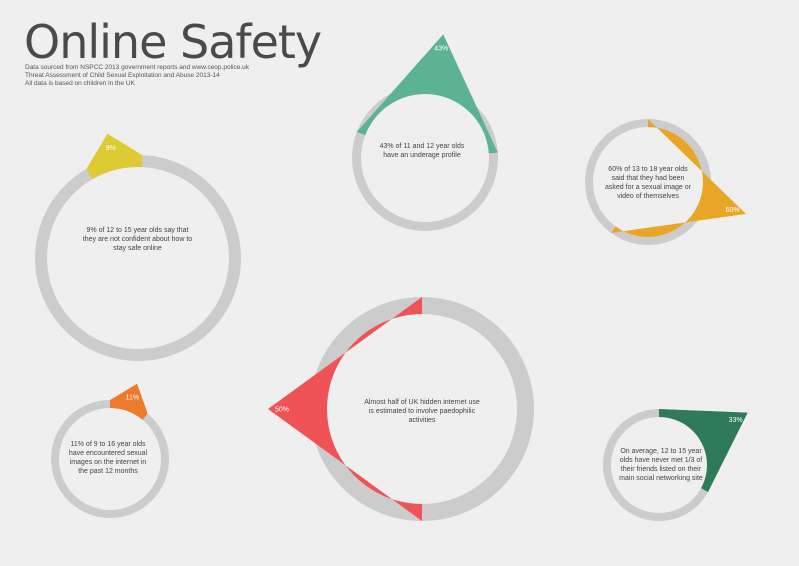  Describe the element at coordinates (282, 410) in the screenshot. I see `percent-label: 50%` at that location.